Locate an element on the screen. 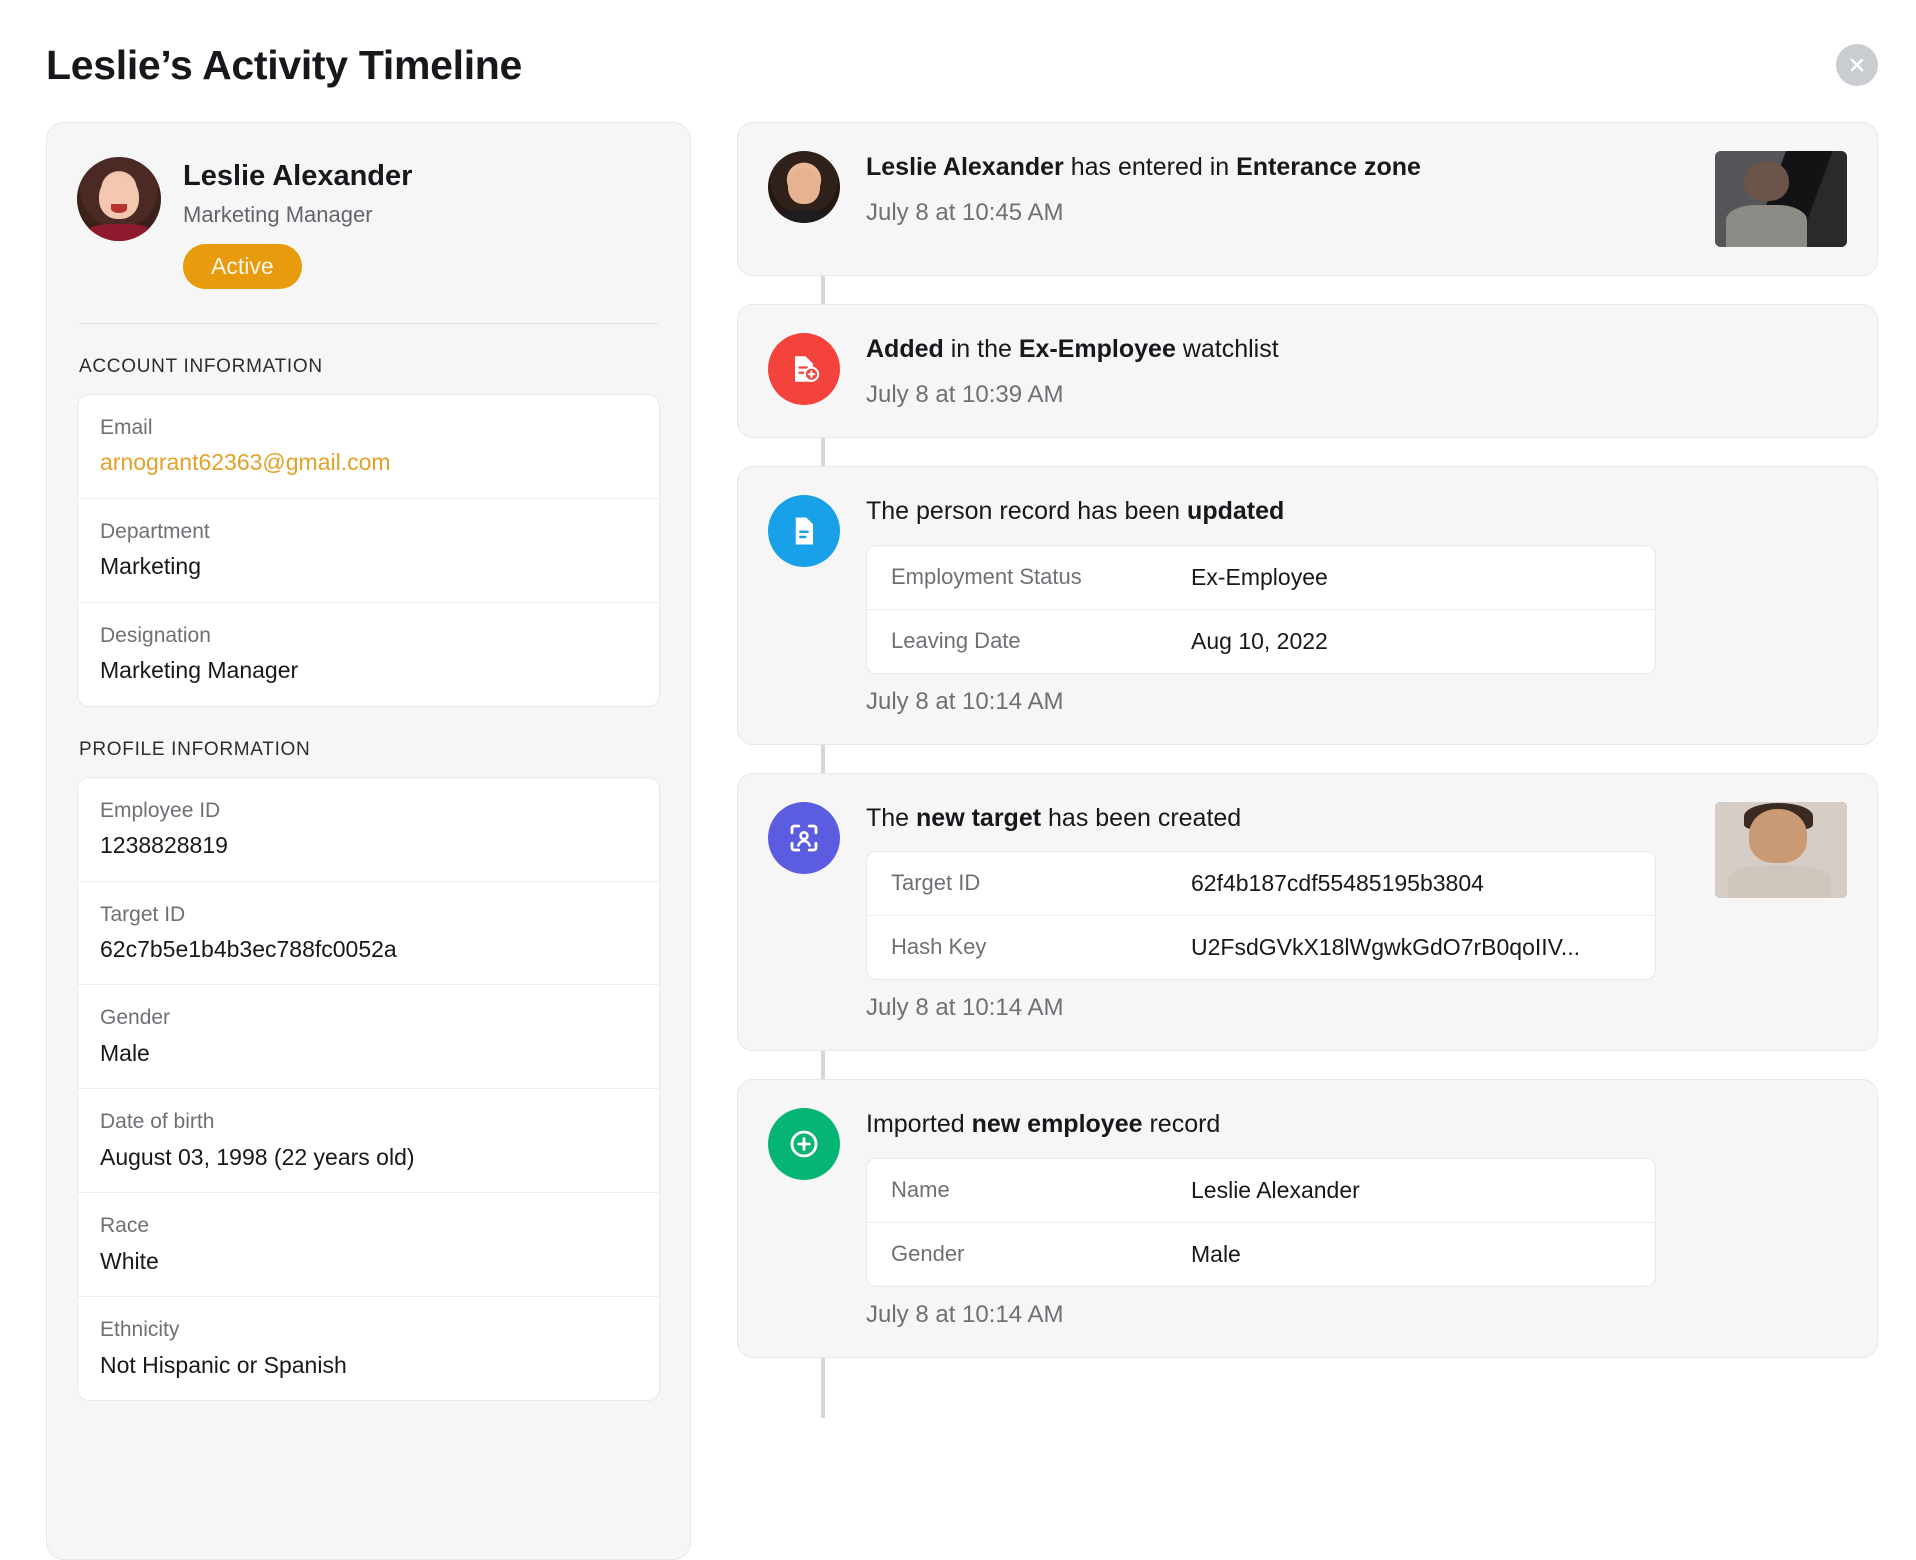 This screenshot has height=1560, width=1916. field-label: Ethnicity is located at coordinates (140, 1330).